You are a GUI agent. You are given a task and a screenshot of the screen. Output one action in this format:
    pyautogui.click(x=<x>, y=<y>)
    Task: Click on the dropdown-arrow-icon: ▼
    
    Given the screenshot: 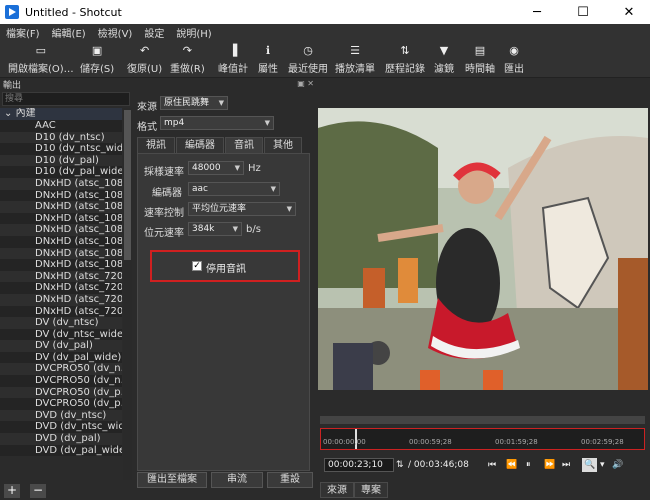 What is the action you would take?
    pyautogui.click(x=235, y=229)
    